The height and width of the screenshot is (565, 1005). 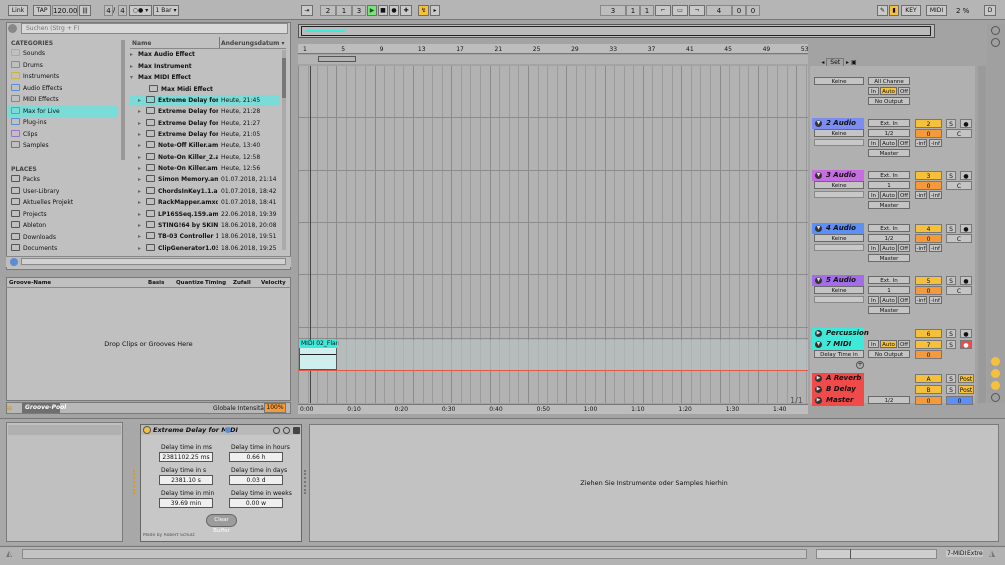 What do you see at coordinates (838, 280) in the screenshot?
I see `track-title: ▼ 5 Audio` at bounding box center [838, 280].